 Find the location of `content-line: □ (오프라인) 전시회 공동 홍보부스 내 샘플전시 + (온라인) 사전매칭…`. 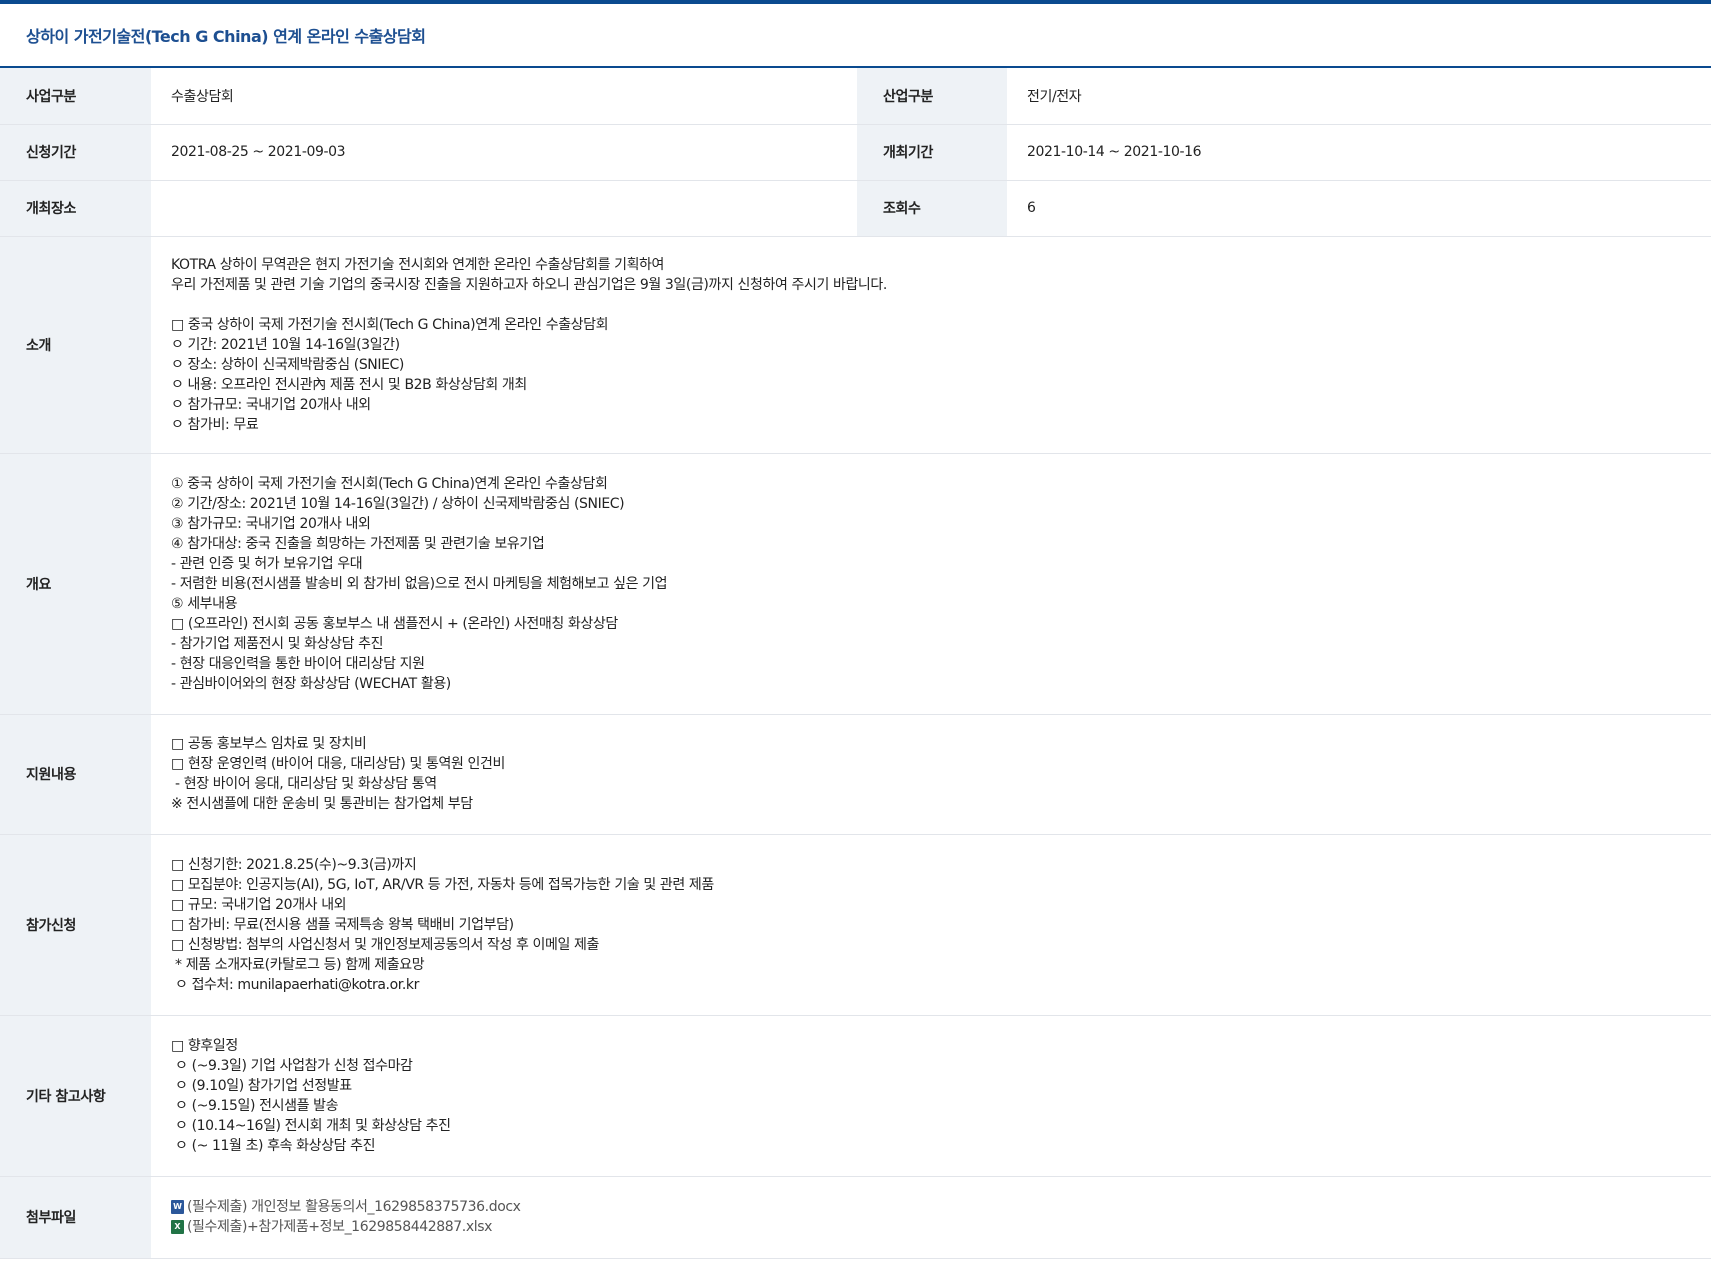

content-line: □ (오프라인) 전시회 공동 홍보부스 내 샘플전시 + (온라인) 사전매칭… is located at coordinates (394, 623).